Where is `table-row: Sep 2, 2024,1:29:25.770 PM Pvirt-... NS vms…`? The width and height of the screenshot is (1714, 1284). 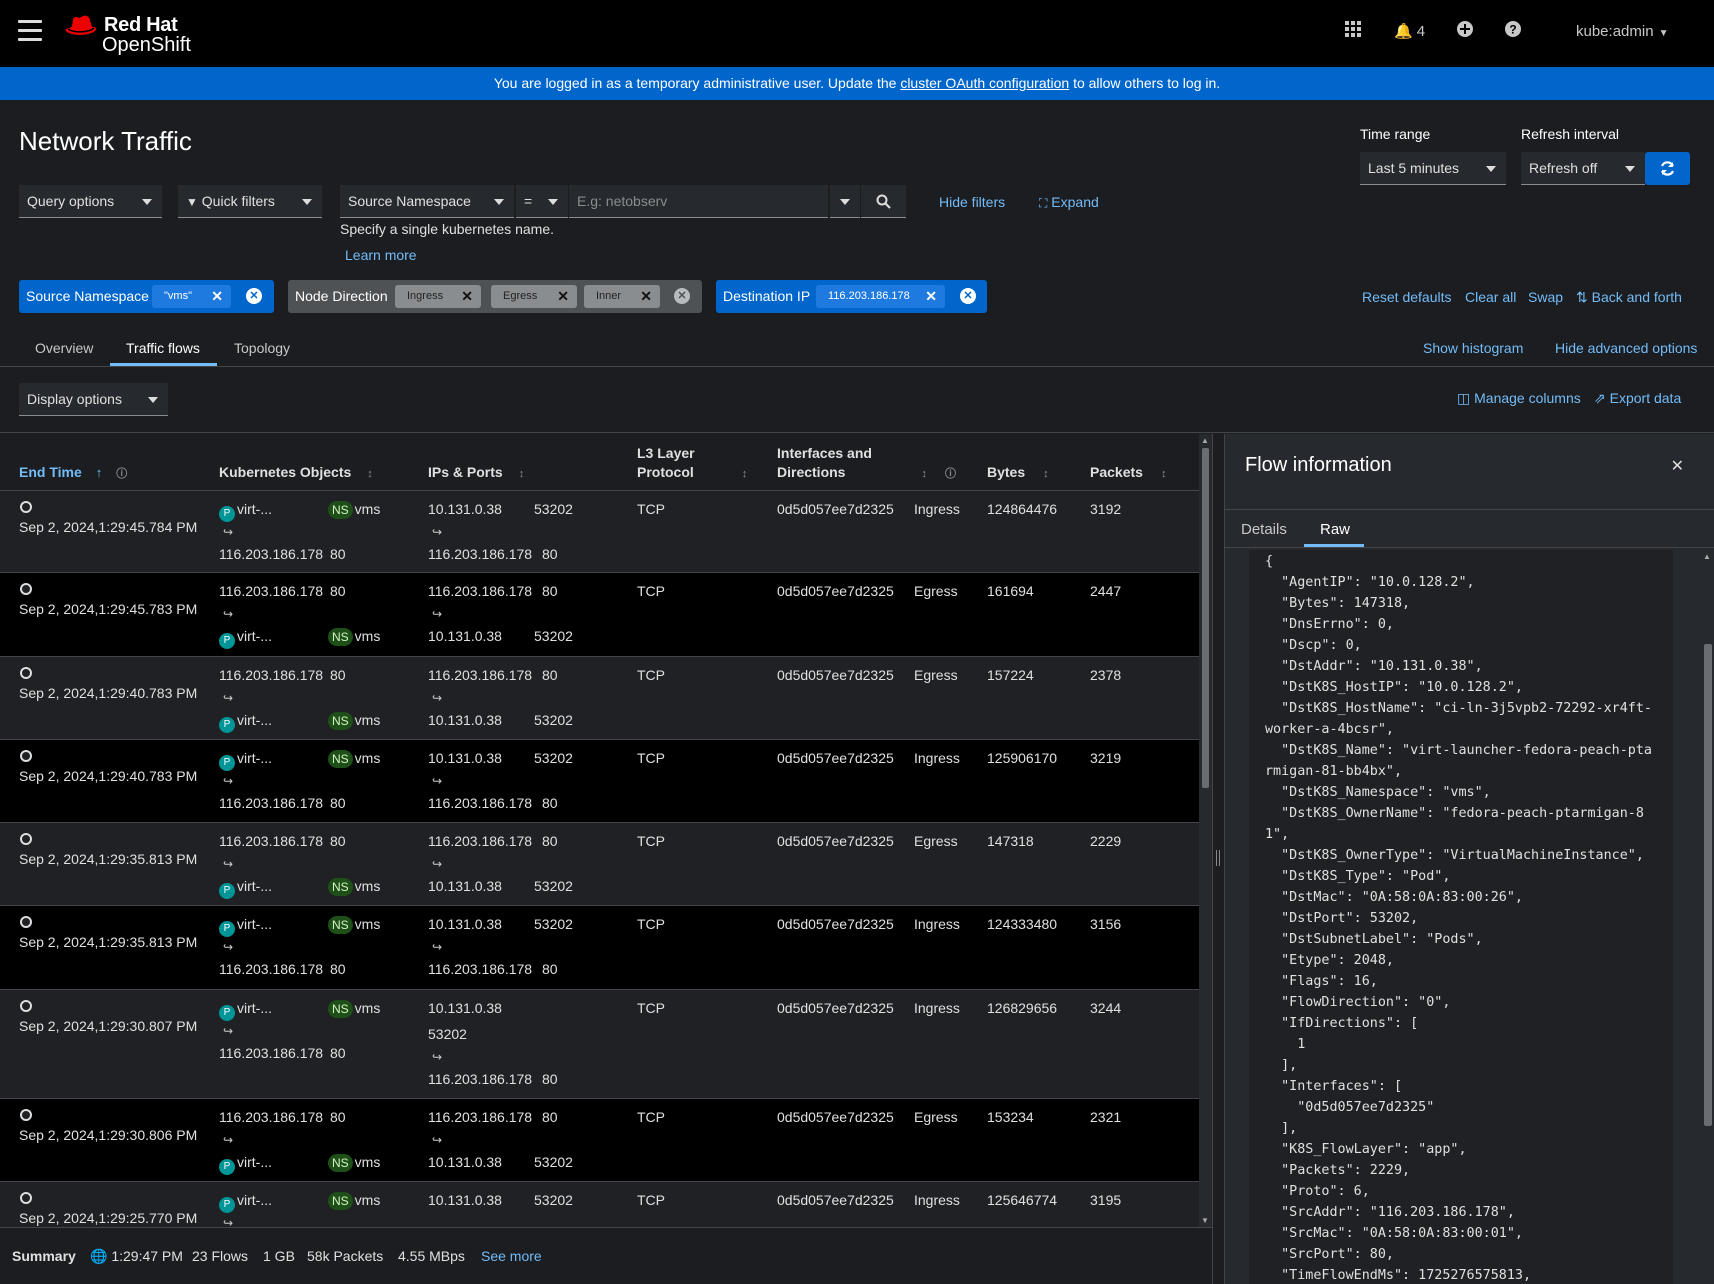
table-row: Sep 2, 2024,1:29:25.770 PM Pvirt-... NS vms… is located at coordinates (599, 1204).